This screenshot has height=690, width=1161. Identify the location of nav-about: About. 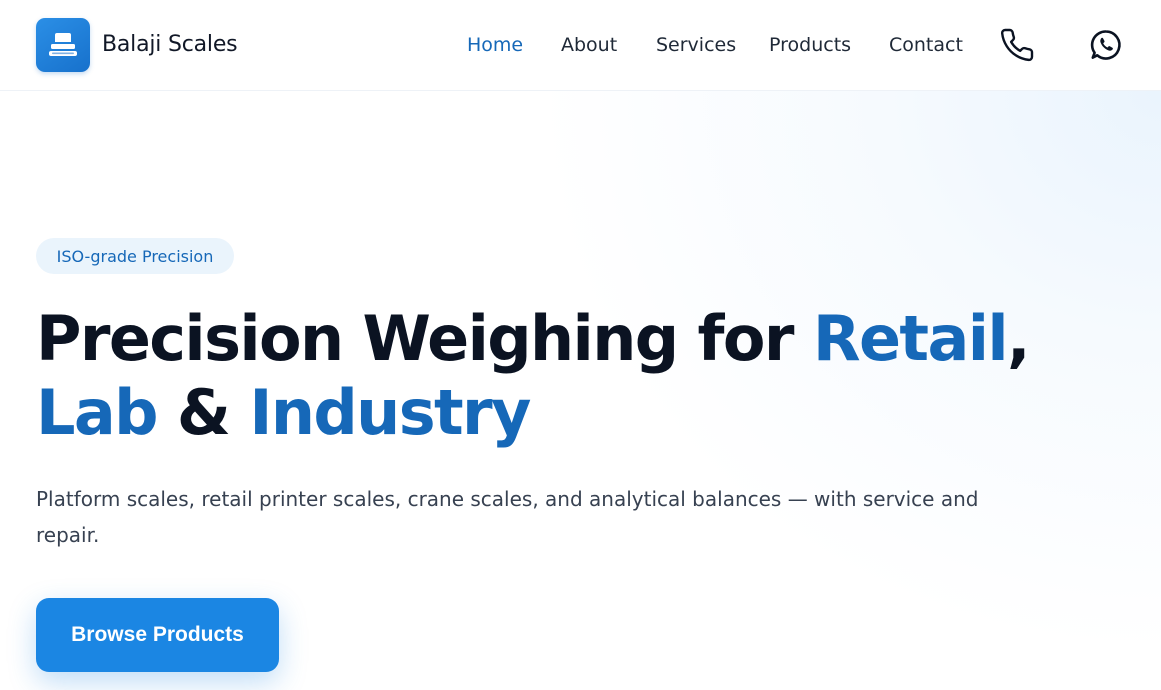
(589, 45).